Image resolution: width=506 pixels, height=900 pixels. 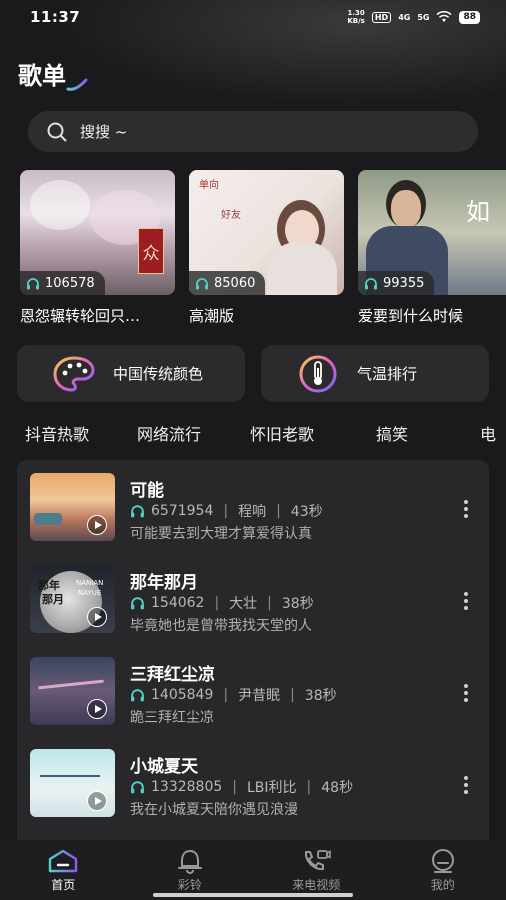 I want to click on search-icon, so click(x=57, y=131).